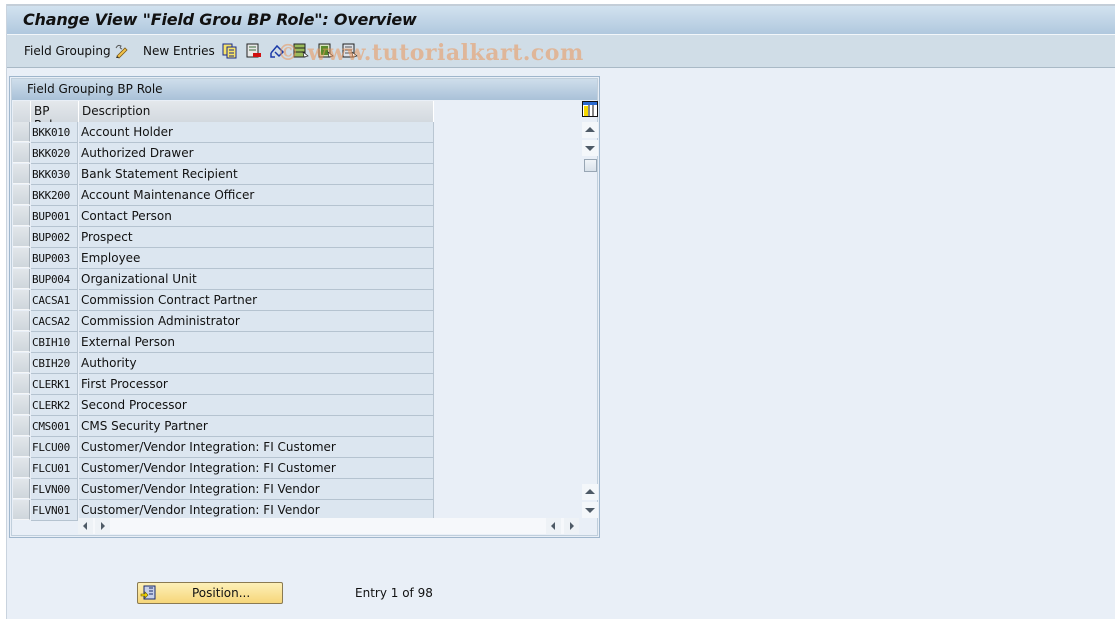 The image size is (1115, 619). What do you see at coordinates (256, 405) in the screenshot?
I see `description-cell: Second Processor` at bounding box center [256, 405].